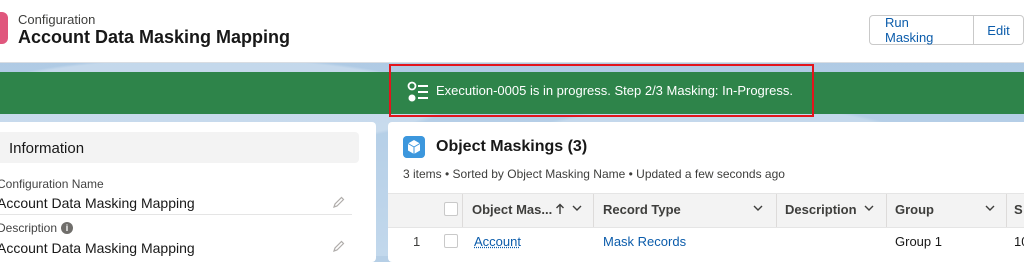 The height and width of the screenshot is (262, 1024). Describe the element at coordinates (642, 209) in the screenshot. I see `column-header-record-type: Record Type` at that location.